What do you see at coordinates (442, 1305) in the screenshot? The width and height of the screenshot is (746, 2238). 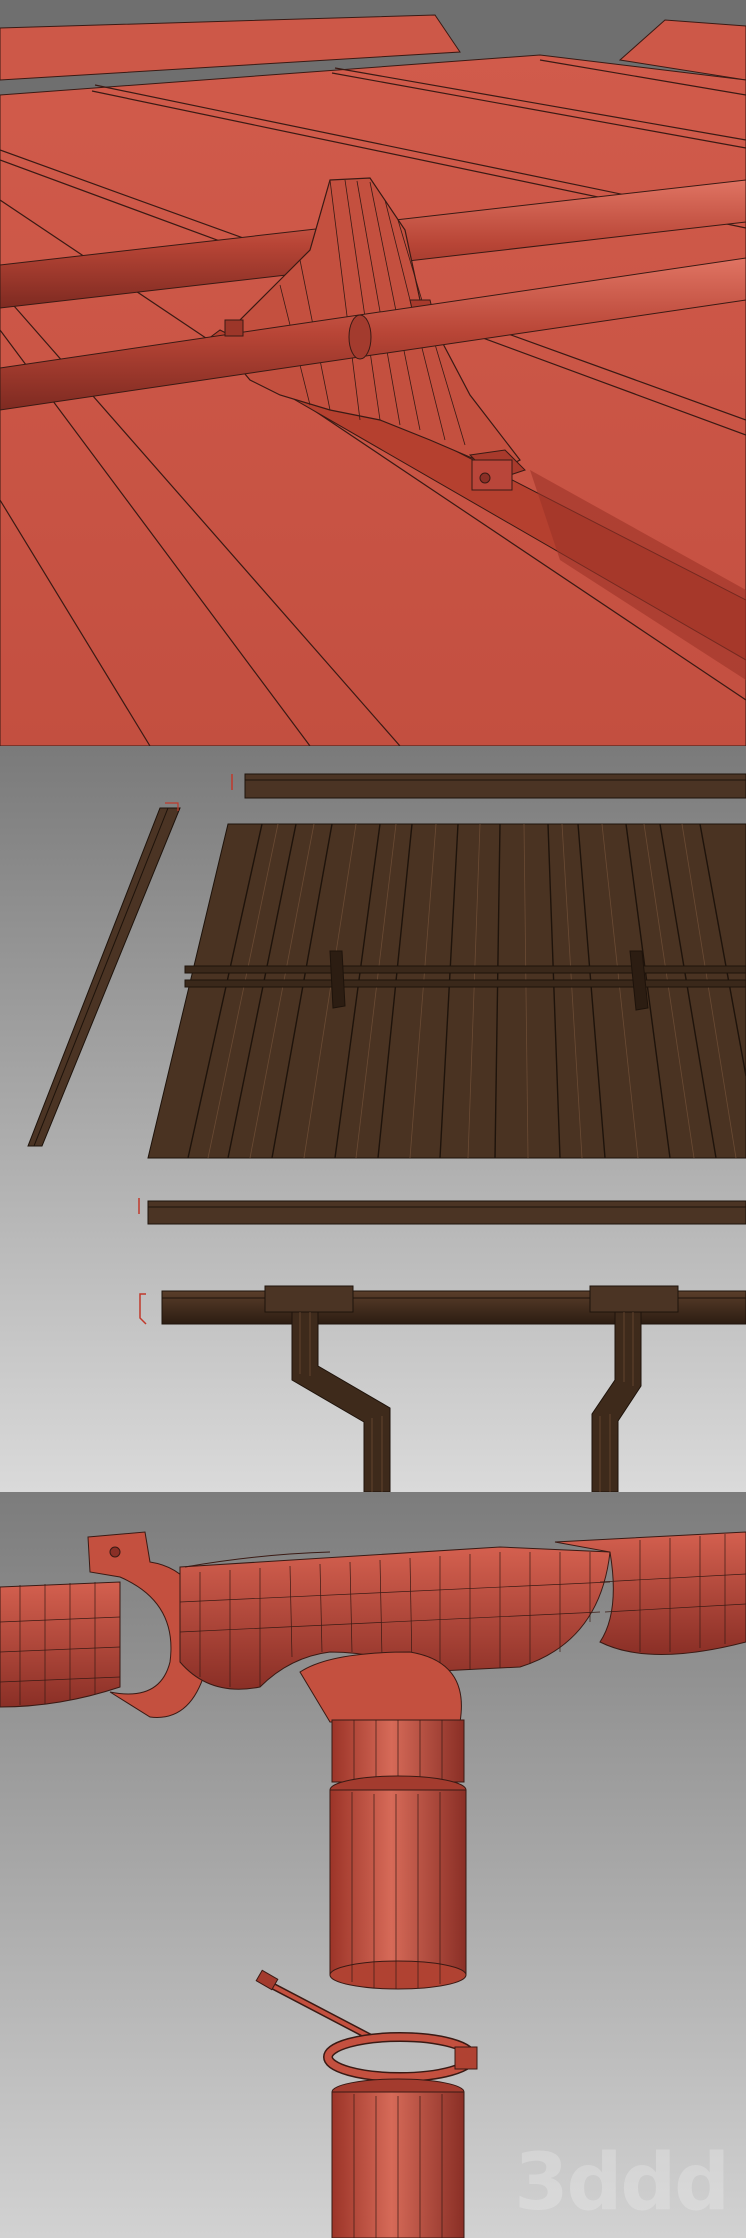 I see `gutter-run` at bounding box center [442, 1305].